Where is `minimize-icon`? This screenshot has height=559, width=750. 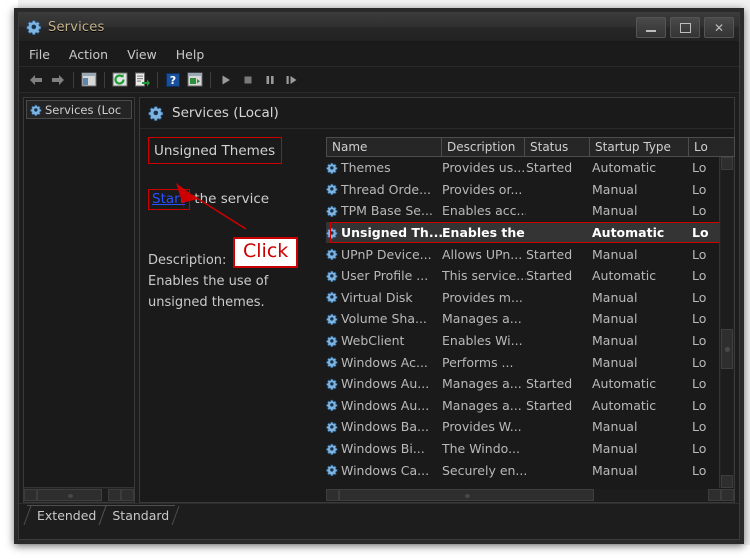 minimize-icon is located at coordinates (651, 30).